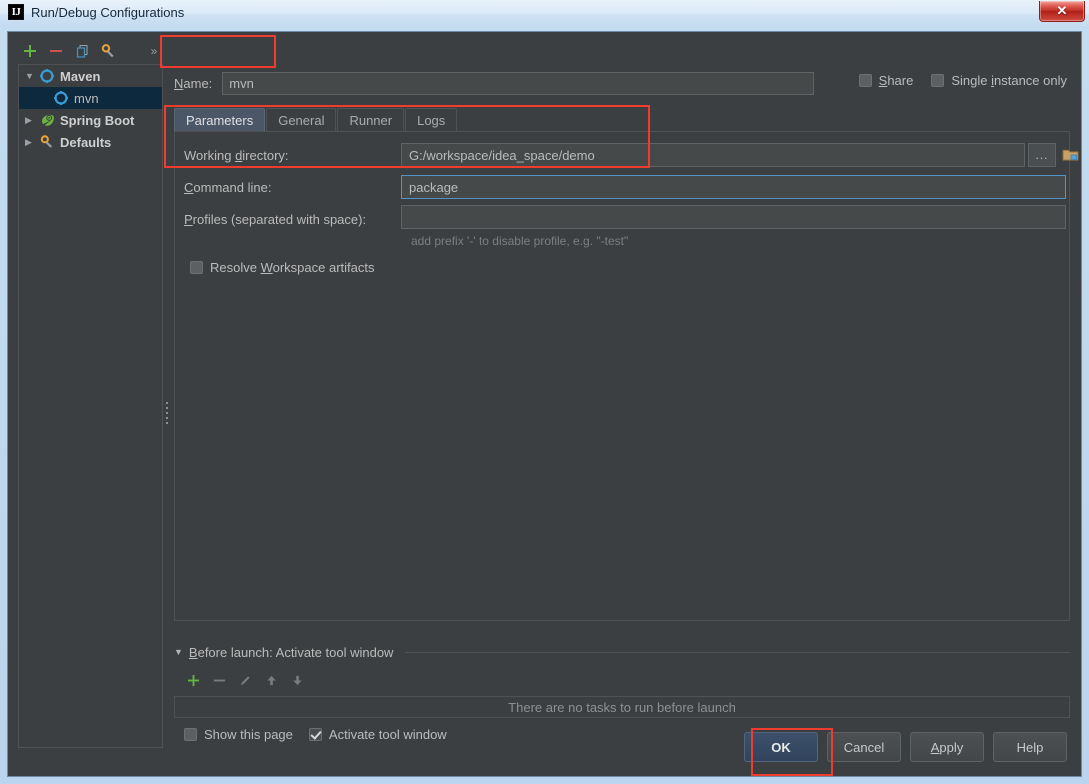 The width and height of the screenshot is (1089, 784). I want to click on tree-item-spring-boot: ▶ Spring Boot, so click(90, 120).